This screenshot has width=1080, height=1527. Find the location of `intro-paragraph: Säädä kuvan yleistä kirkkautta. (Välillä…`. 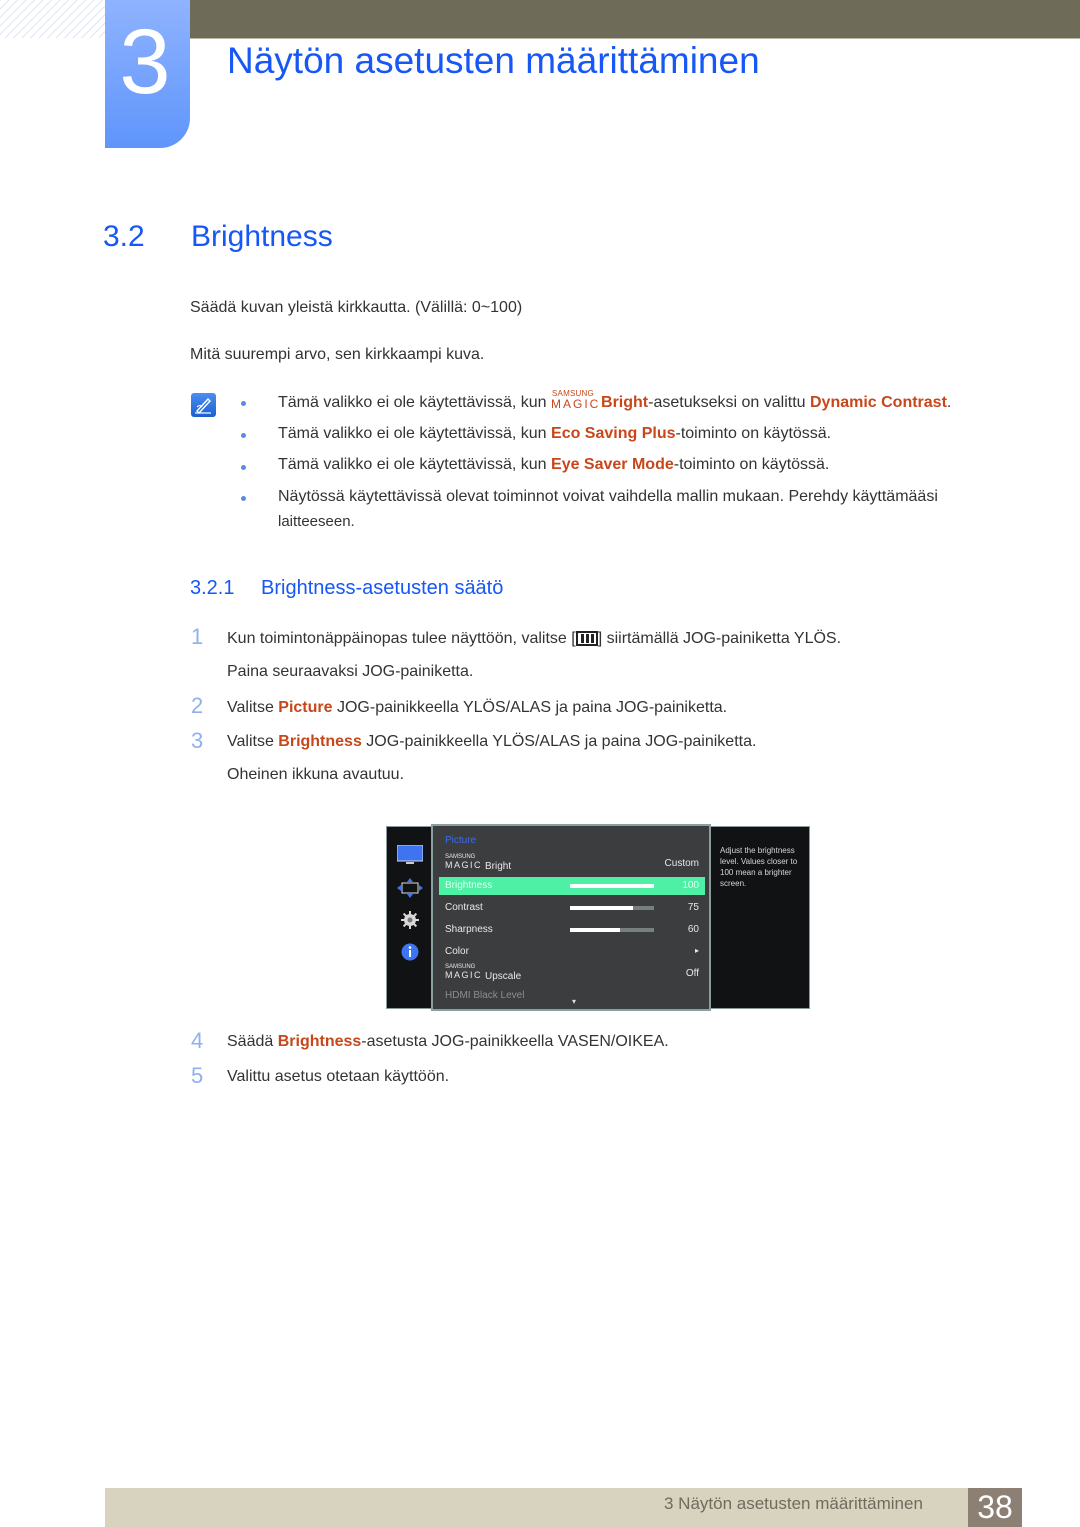

intro-paragraph: Säädä kuvan yleistä kirkkautta. (Välillä… is located at coordinates (356, 307).